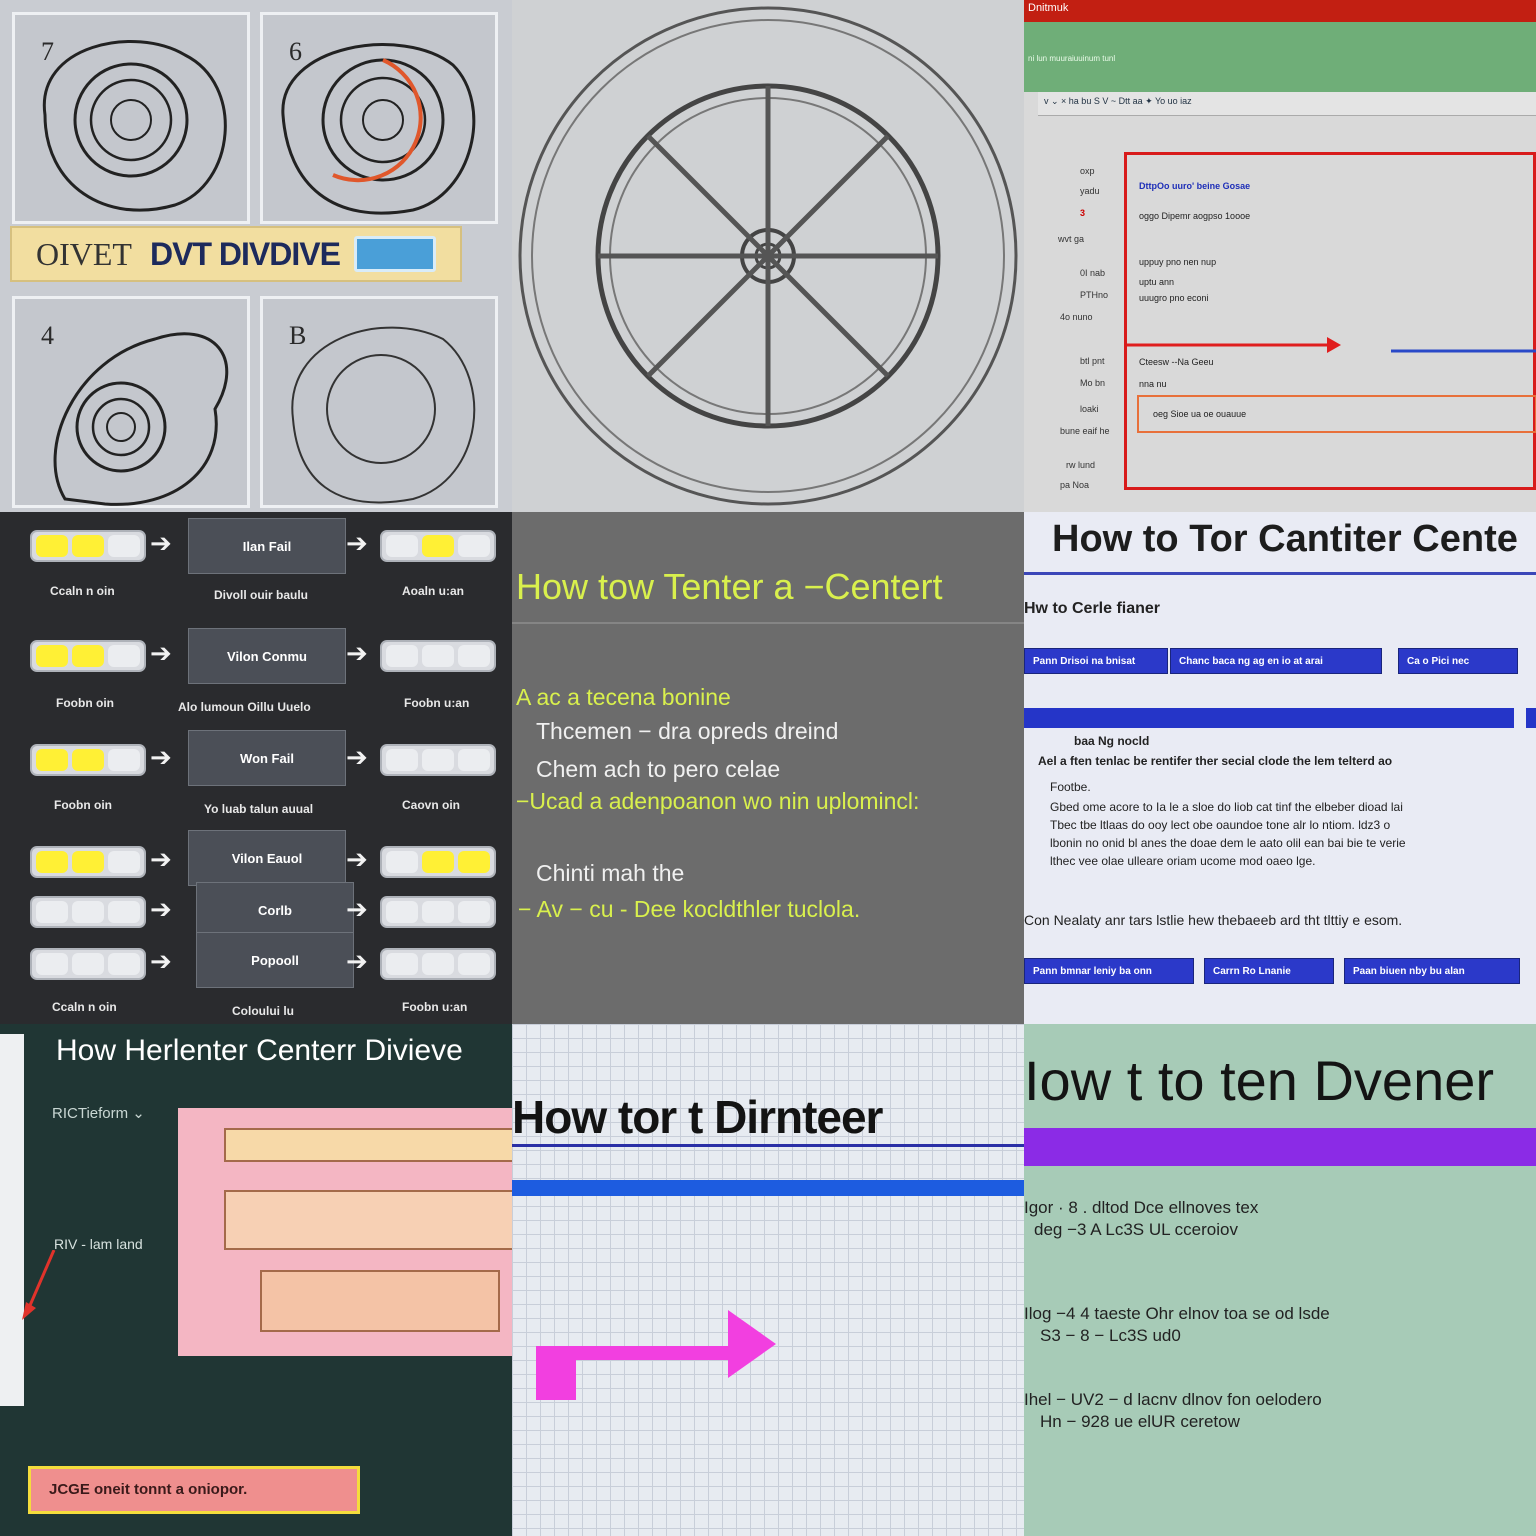 The image size is (1536, 1536). What do you see at coordinates (1531, 718) in the screenshot?
I see `nav-bar` at bounding box center [1531, 718].